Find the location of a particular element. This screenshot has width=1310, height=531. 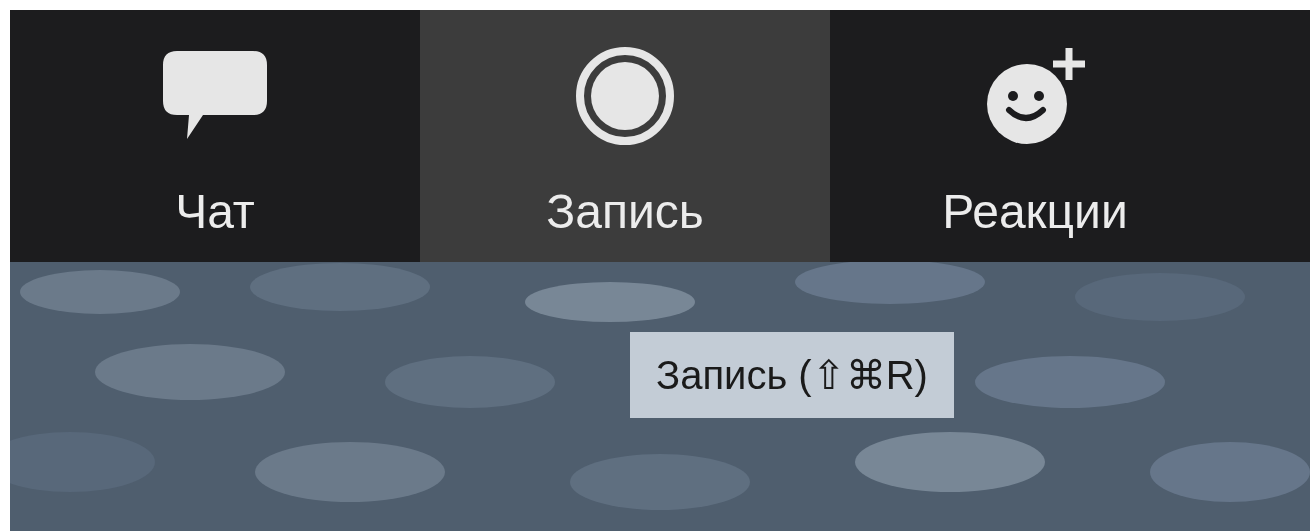

toolbar-button: Реакции is located at coordinates (1035, 136).